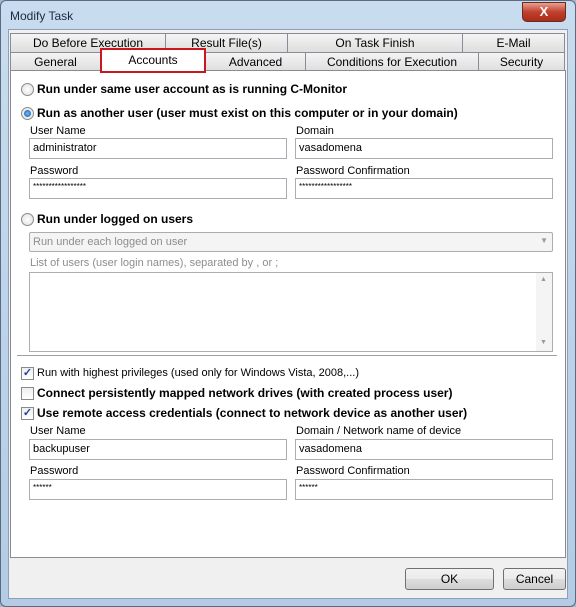  I want to click on remote-domain-input: vasadomena, so click(424, 449).